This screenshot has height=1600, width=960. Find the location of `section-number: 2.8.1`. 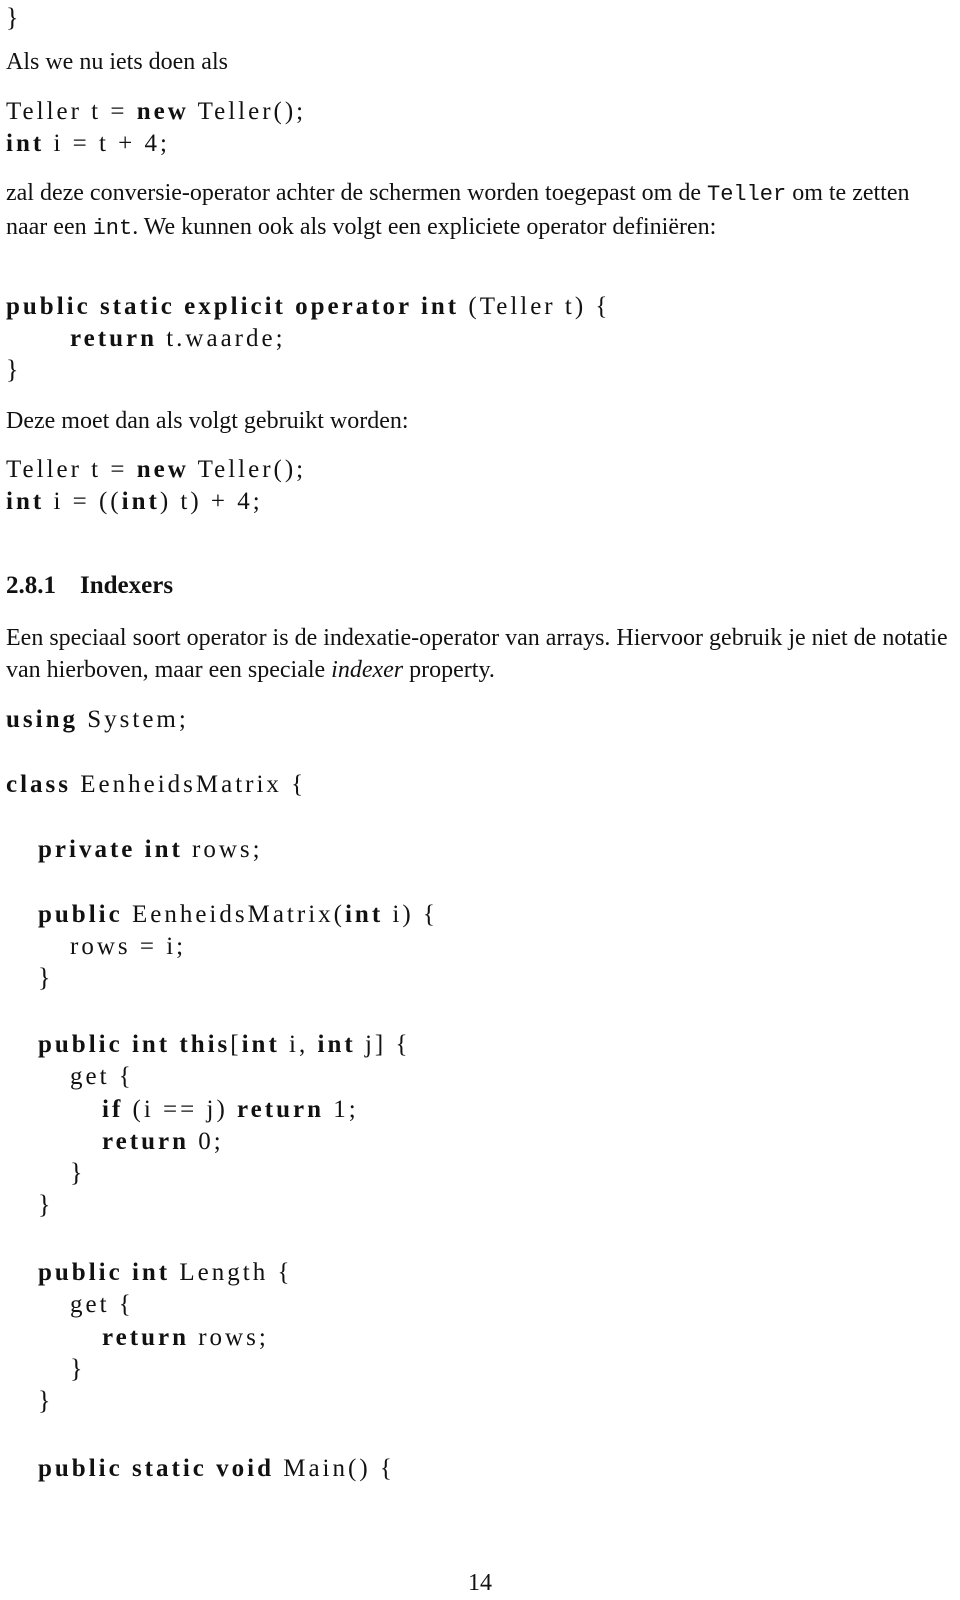

section-number: 2.8.1 is located at coordinates (31, 585).